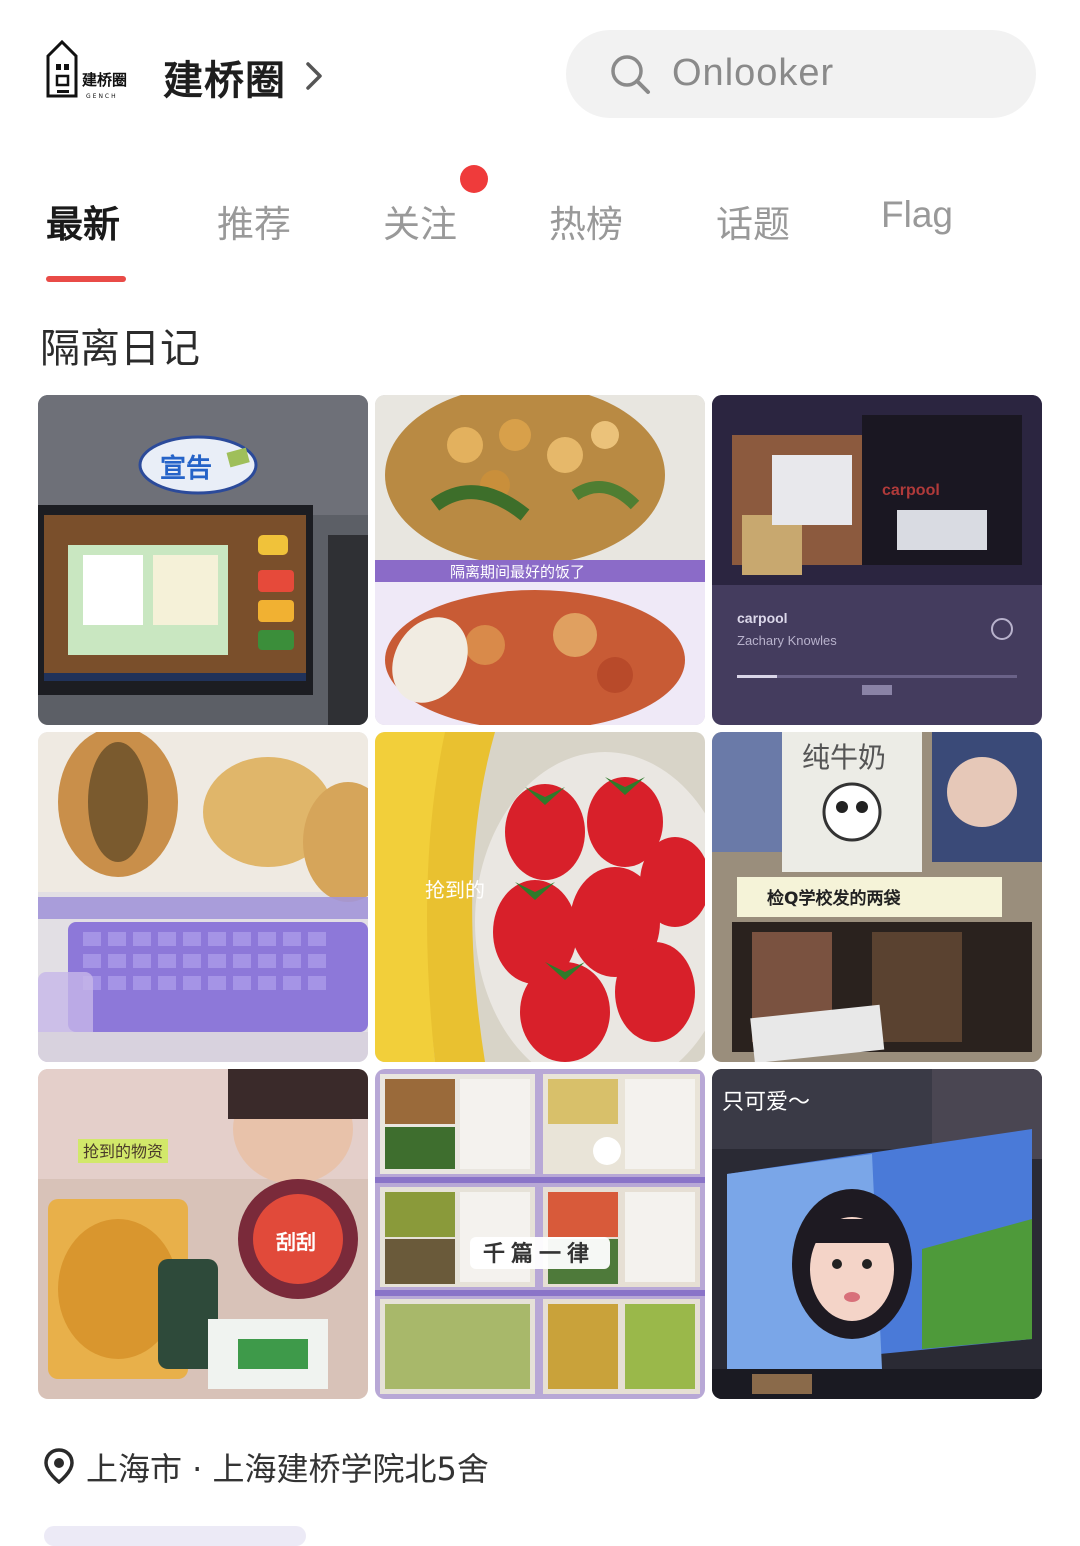 The height and width of the screenshot is (1546, 1080). I want to click on location-pin-icon, so click(59, 1466).